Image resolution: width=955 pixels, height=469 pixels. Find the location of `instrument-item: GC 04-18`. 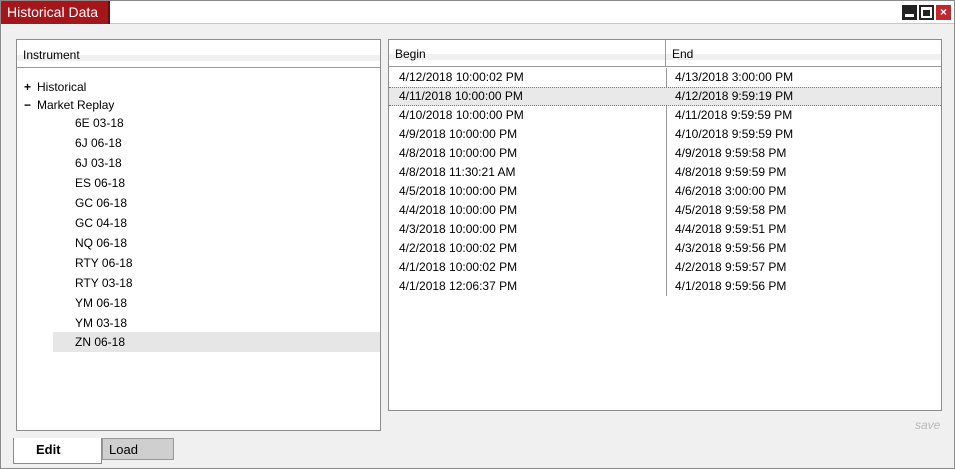

instrument-item: GC 04-18 is located at coordinates (216, 223).